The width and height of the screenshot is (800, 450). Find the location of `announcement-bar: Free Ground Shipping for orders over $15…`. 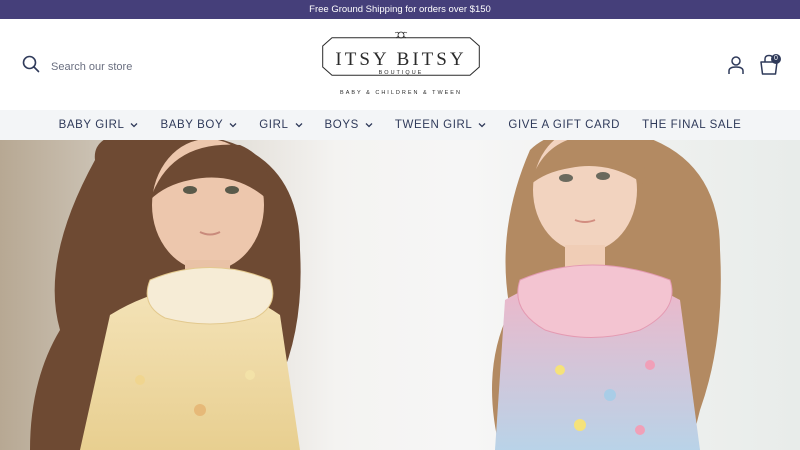

announcement-bar: Free Ground Shipping for orders over $15… is located at coordinates (400, 9).